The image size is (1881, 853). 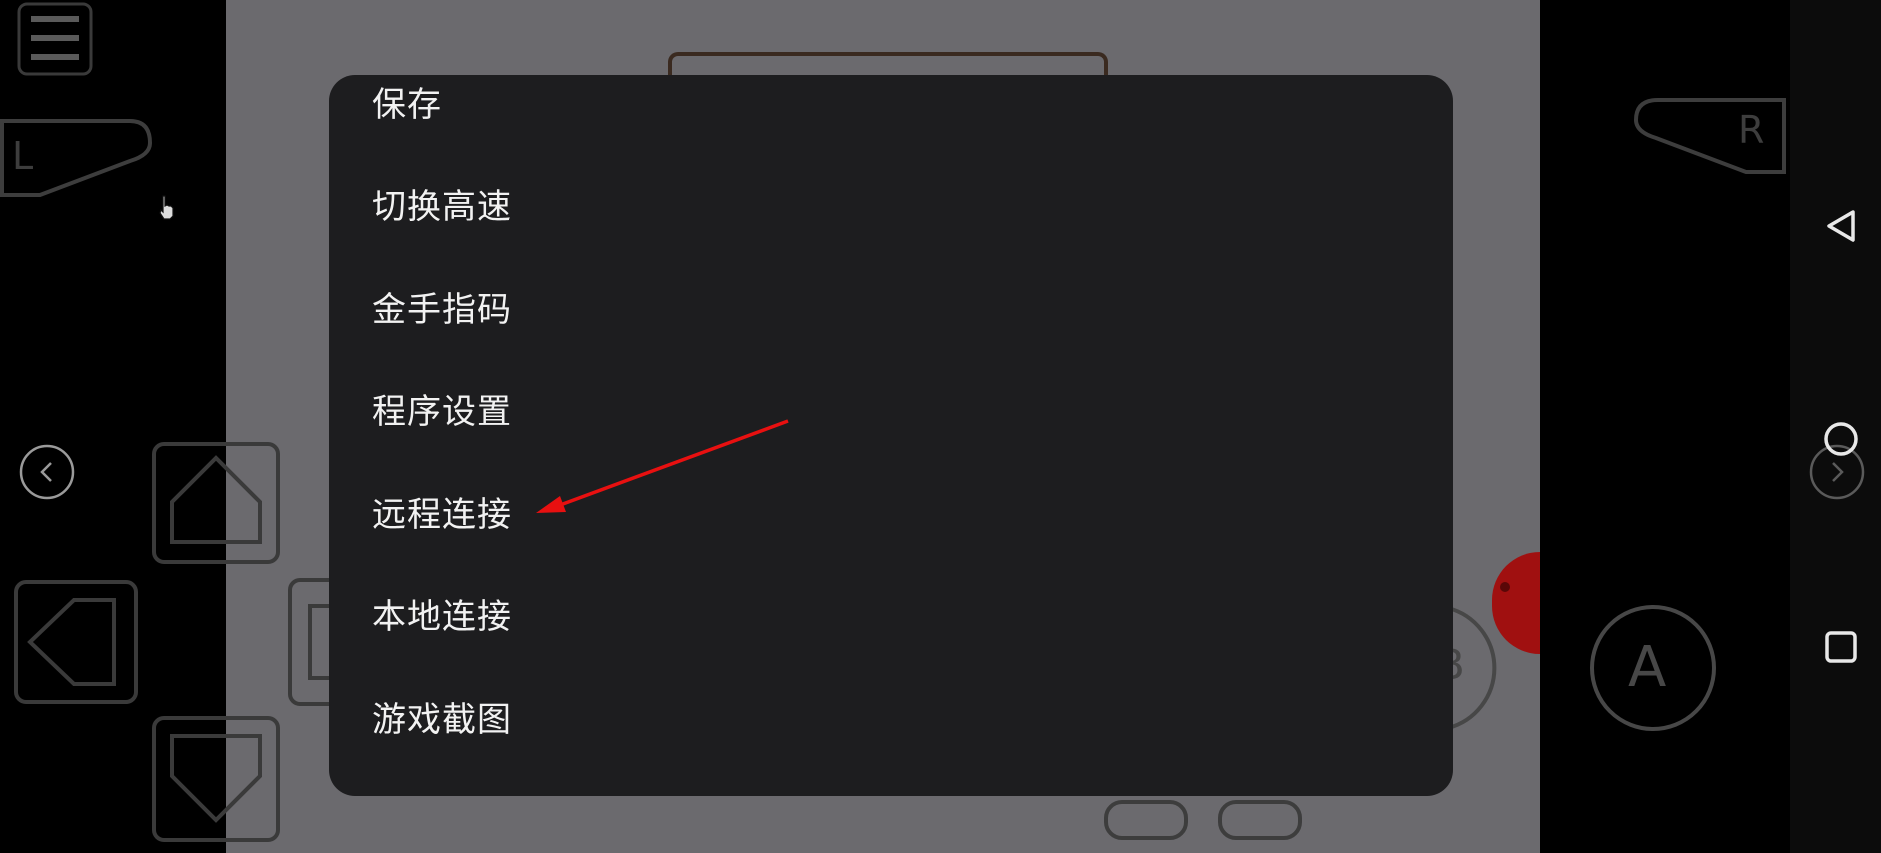 I want to click on annotation-arrow, so click(x=662, y=466).